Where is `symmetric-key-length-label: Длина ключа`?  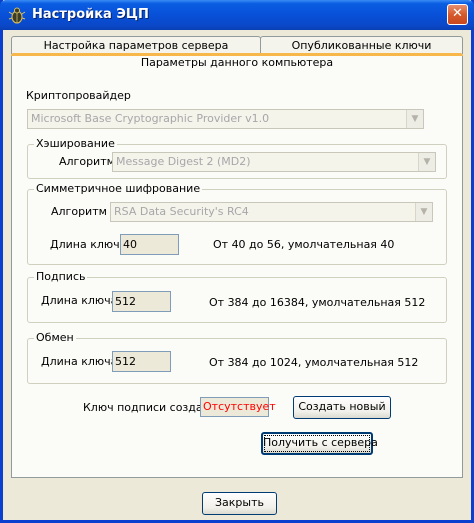 symmetric-key-length-label: Длина ключа is located at coordinates (88, 244).